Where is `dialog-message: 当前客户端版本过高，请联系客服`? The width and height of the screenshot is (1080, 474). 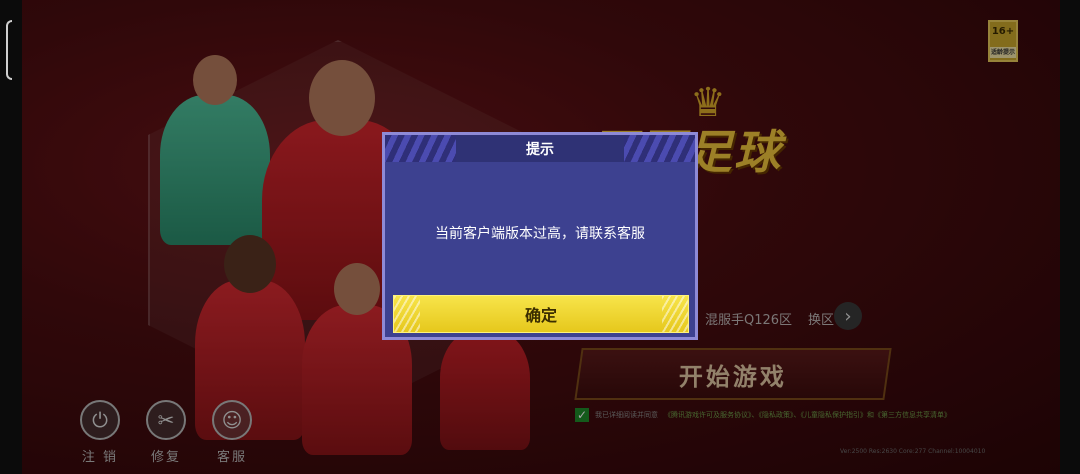
dialog-message: 当前客户端版本过高，请联系客服 is located at coordinates (540, 234).